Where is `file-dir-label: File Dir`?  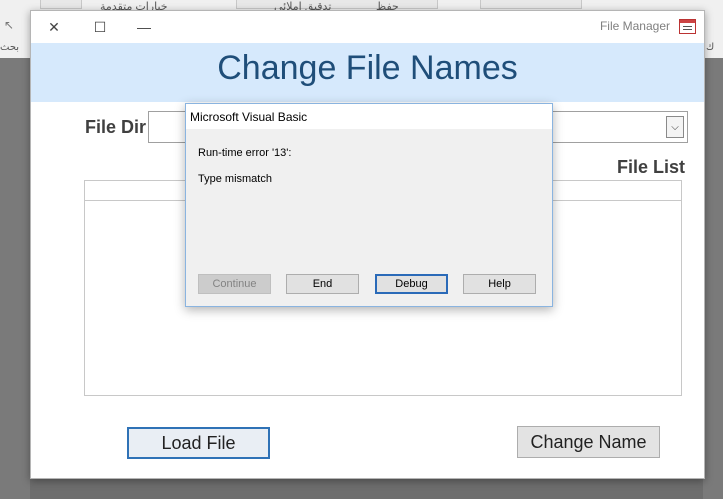 file-dir-label: File Dir is located at coordinates (116, 127).